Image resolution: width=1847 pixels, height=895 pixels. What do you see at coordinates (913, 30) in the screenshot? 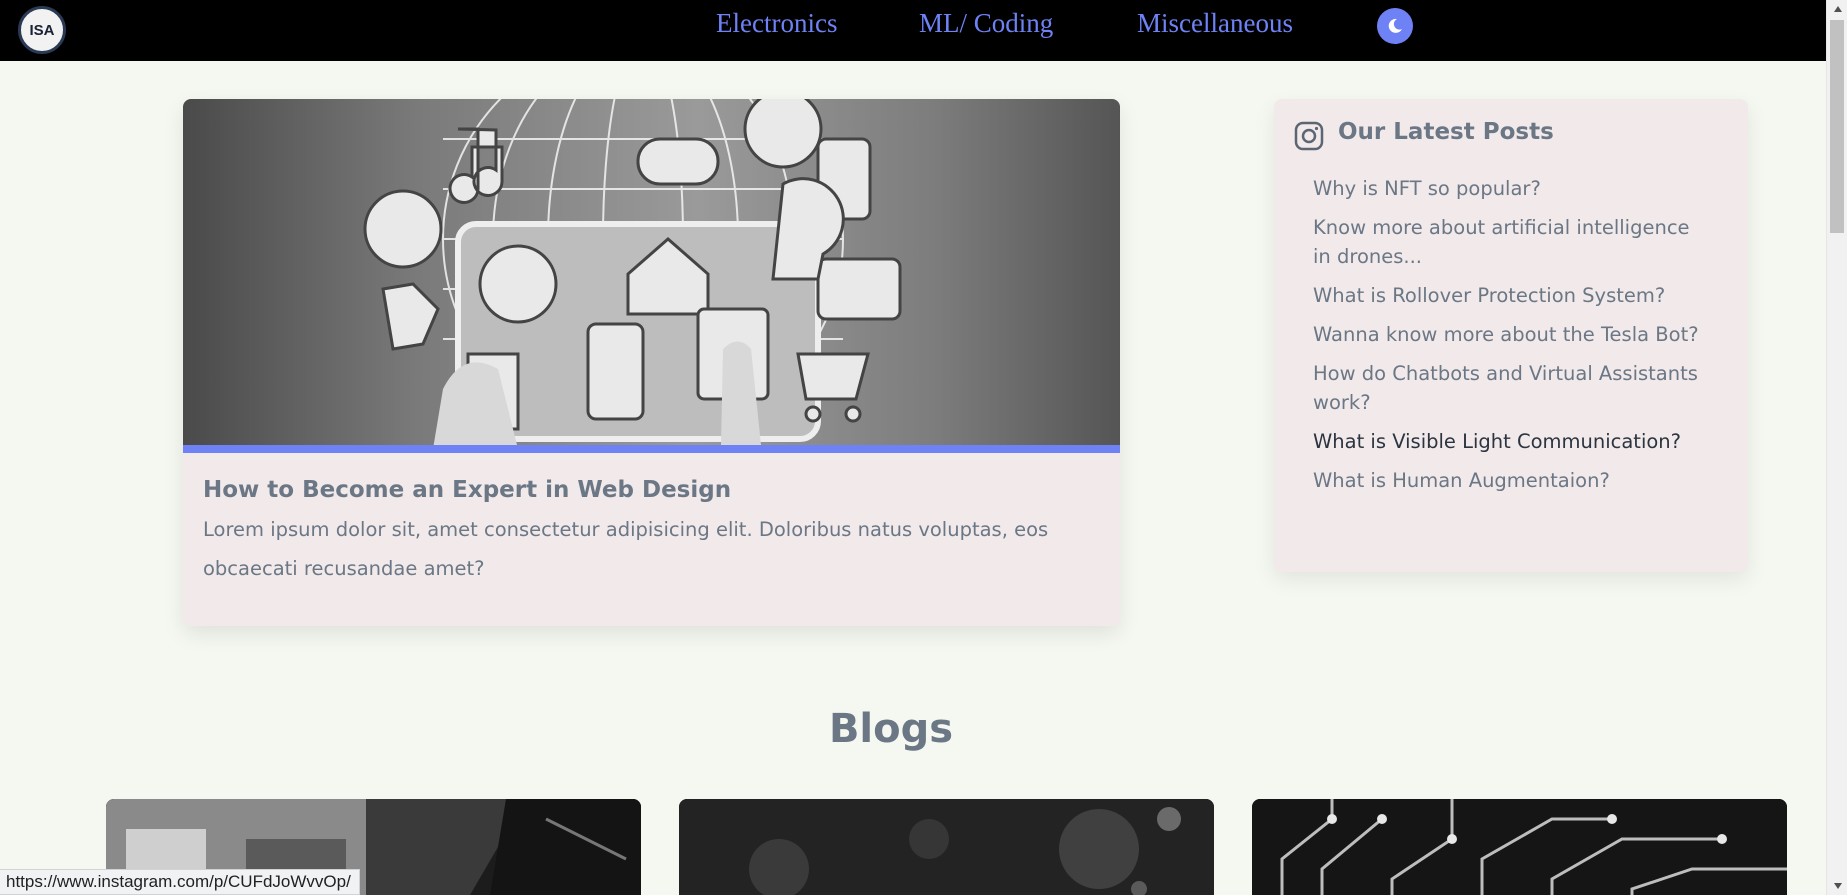
I see `top-navbar: ISA Electronics ML/ Coding Miscellaneous` at bounding box center [913, 30].